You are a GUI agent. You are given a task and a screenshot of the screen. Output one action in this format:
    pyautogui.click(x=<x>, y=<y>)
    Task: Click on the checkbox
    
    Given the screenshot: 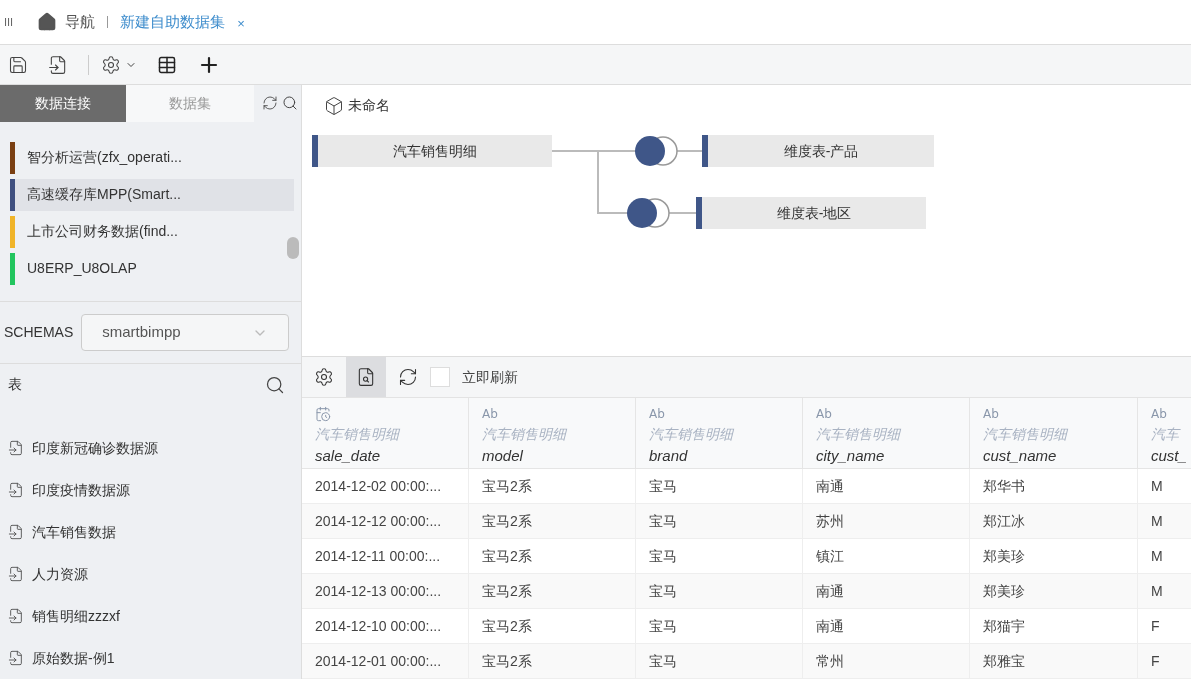 What is the action you would take?
    pyautogui.click(x=440, y=377)
    